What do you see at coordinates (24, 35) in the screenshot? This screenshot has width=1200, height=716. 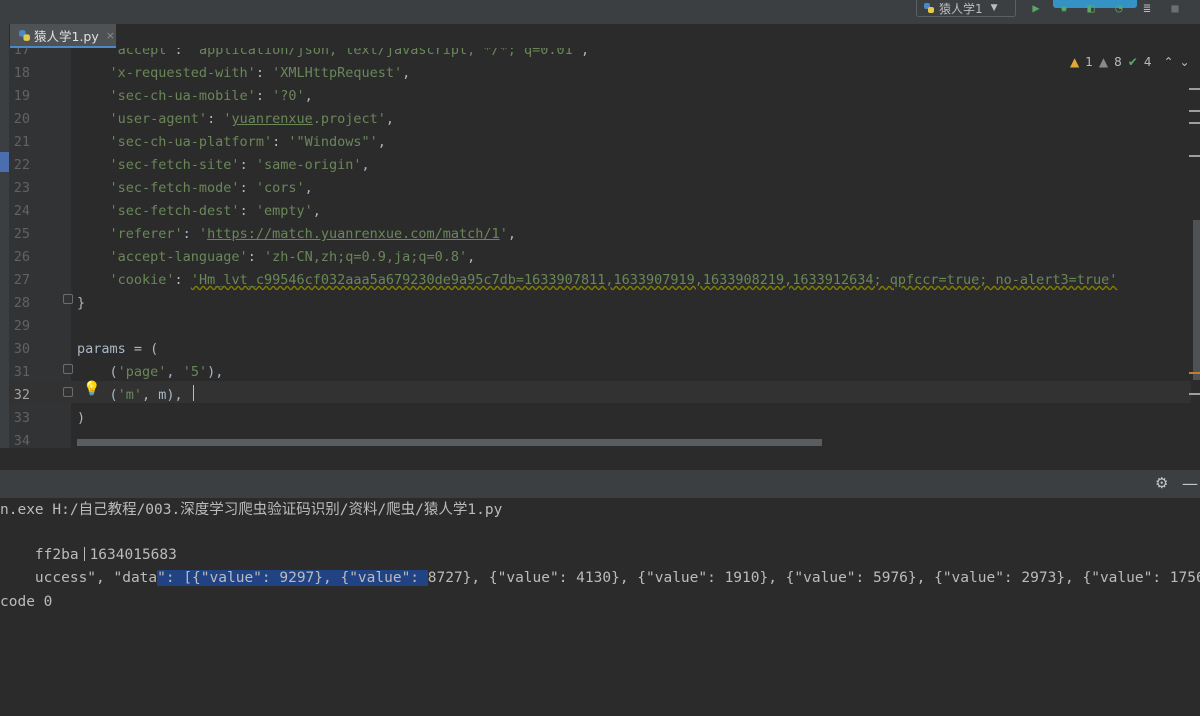 I see `python-file-icon` at bounding box center [24, 35].